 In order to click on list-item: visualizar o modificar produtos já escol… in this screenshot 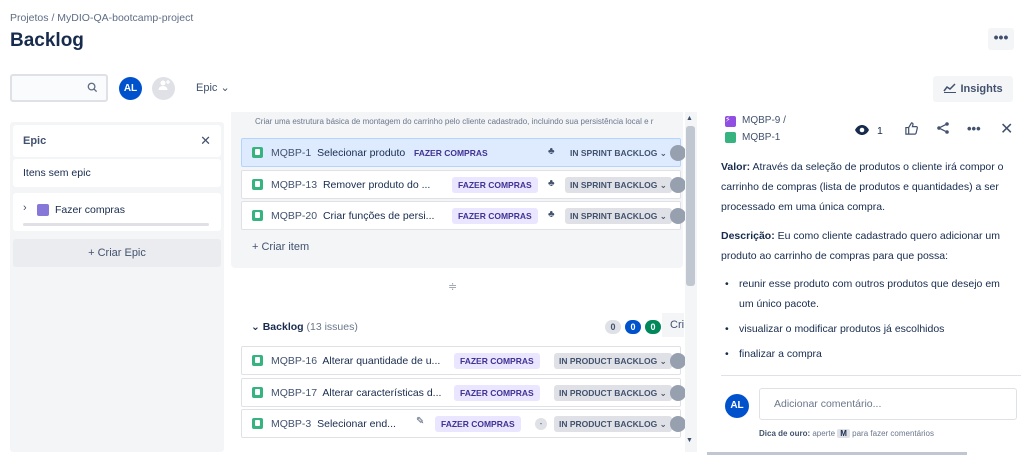, I will do `click(870, 329)`.